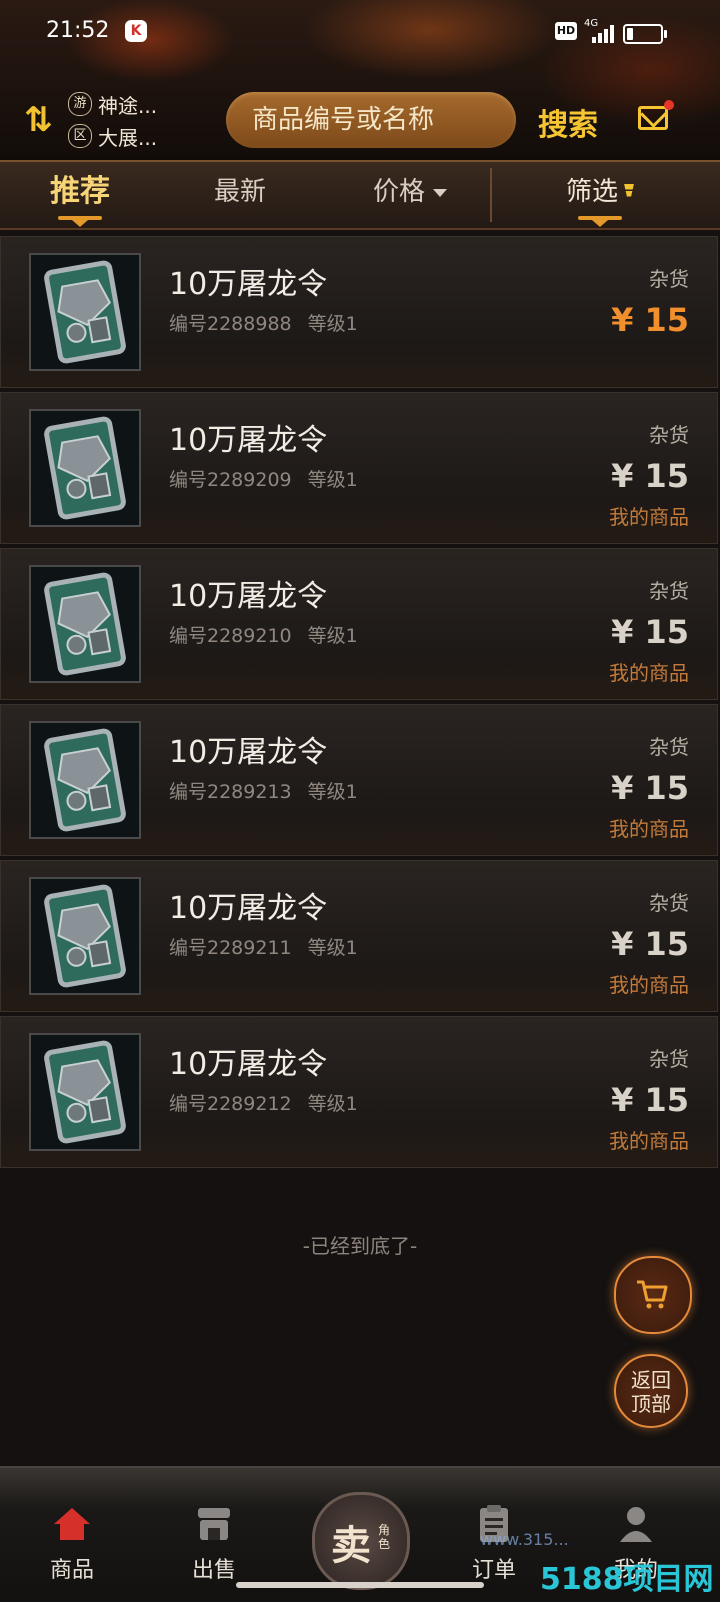  What do you see at coordinates (360, 32) in the screenshot?
I see `status-bar: 21:52 K HD 4G` at bounding box center [360, 32].